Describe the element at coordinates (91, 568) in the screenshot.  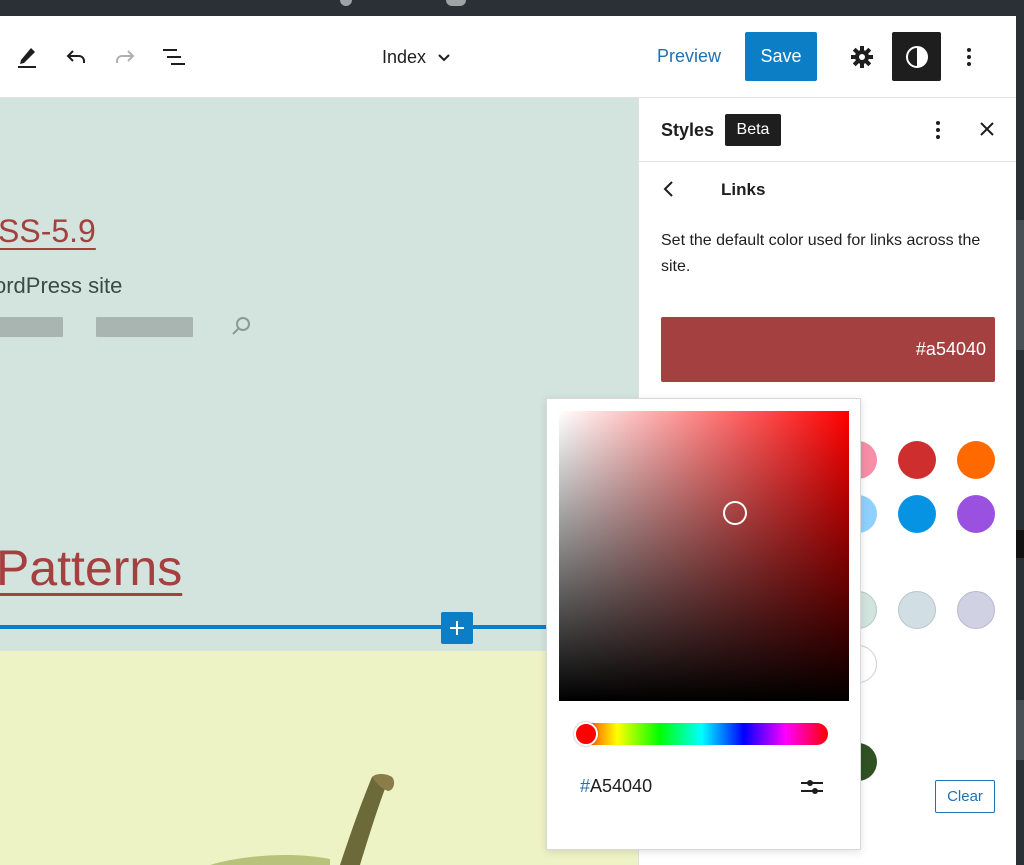
I see `patterns-heading: Patterns` at that location.